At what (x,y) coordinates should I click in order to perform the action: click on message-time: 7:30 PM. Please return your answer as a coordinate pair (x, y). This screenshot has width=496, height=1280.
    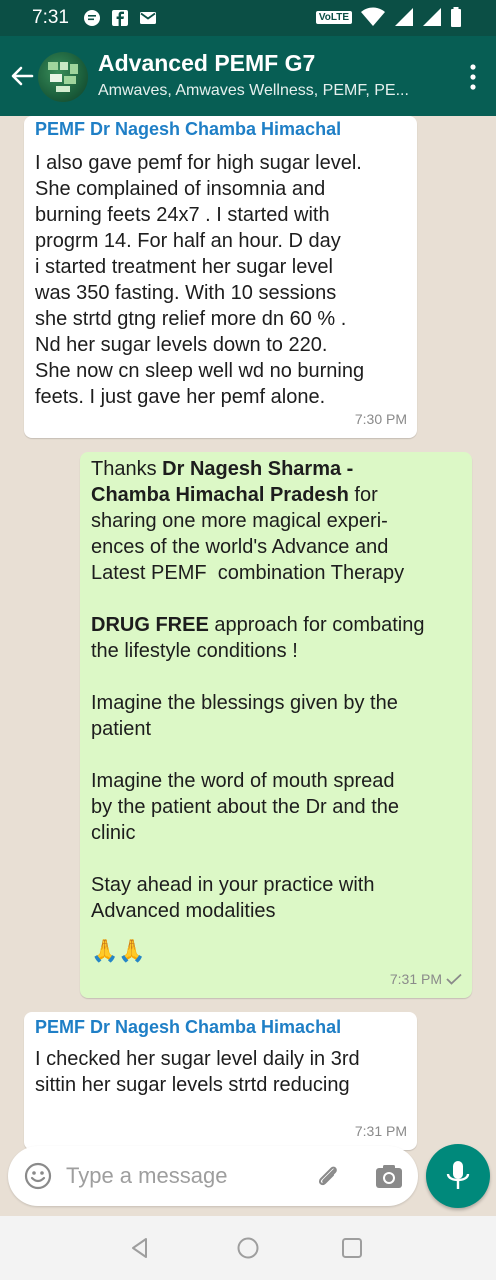
    Looking at the image, I should click on (381, 419).